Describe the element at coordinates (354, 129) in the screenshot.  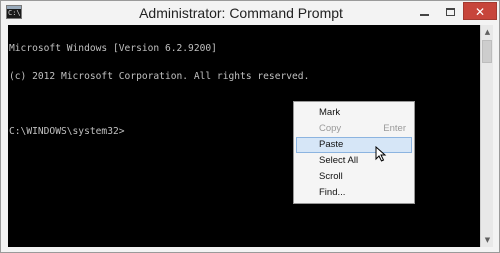
I see `menu-item-copy: Copy Enter` at that location.